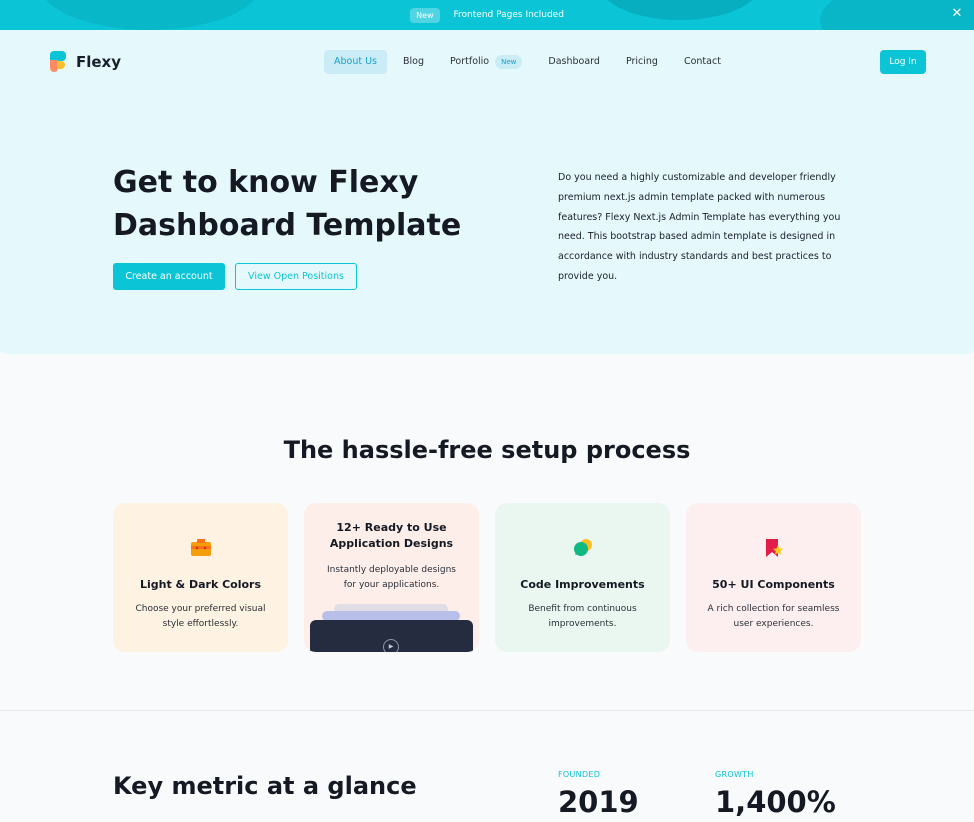  I want to click on login-button: Log In, so click(903, 62).